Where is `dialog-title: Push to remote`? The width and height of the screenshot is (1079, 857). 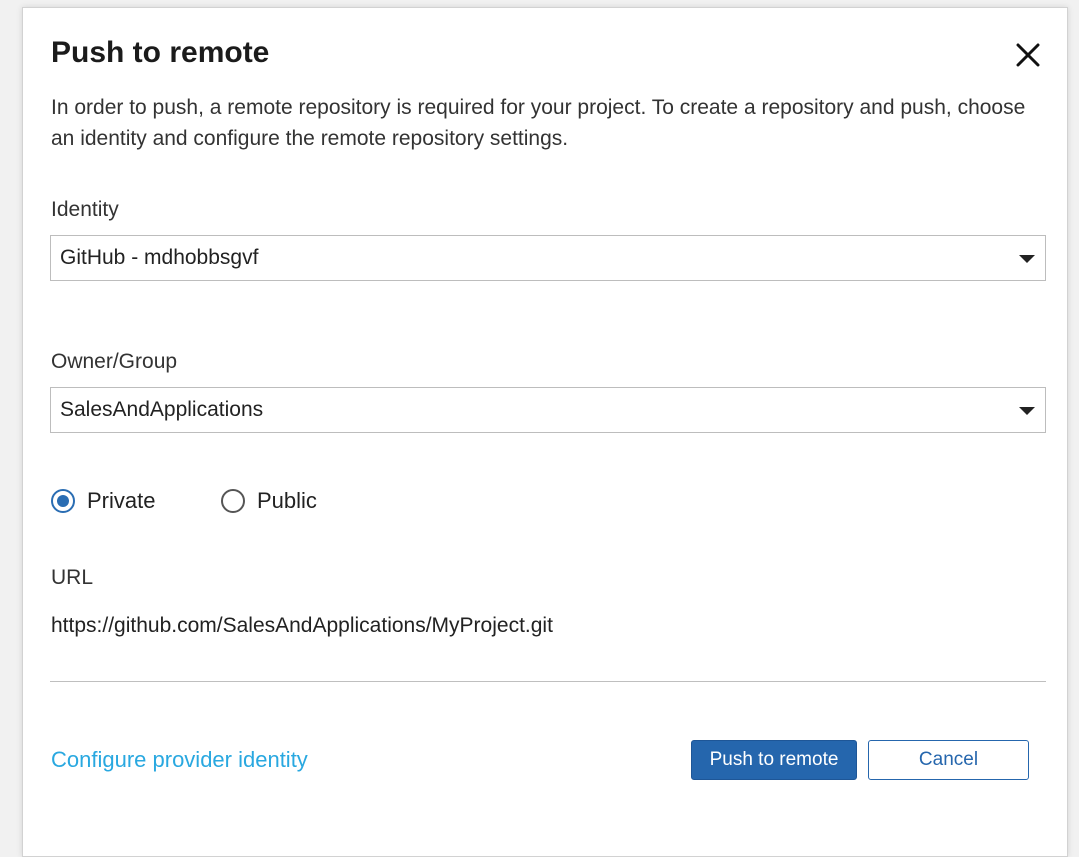
dialog-title: Push to remote is located at coordinates (160, 52).